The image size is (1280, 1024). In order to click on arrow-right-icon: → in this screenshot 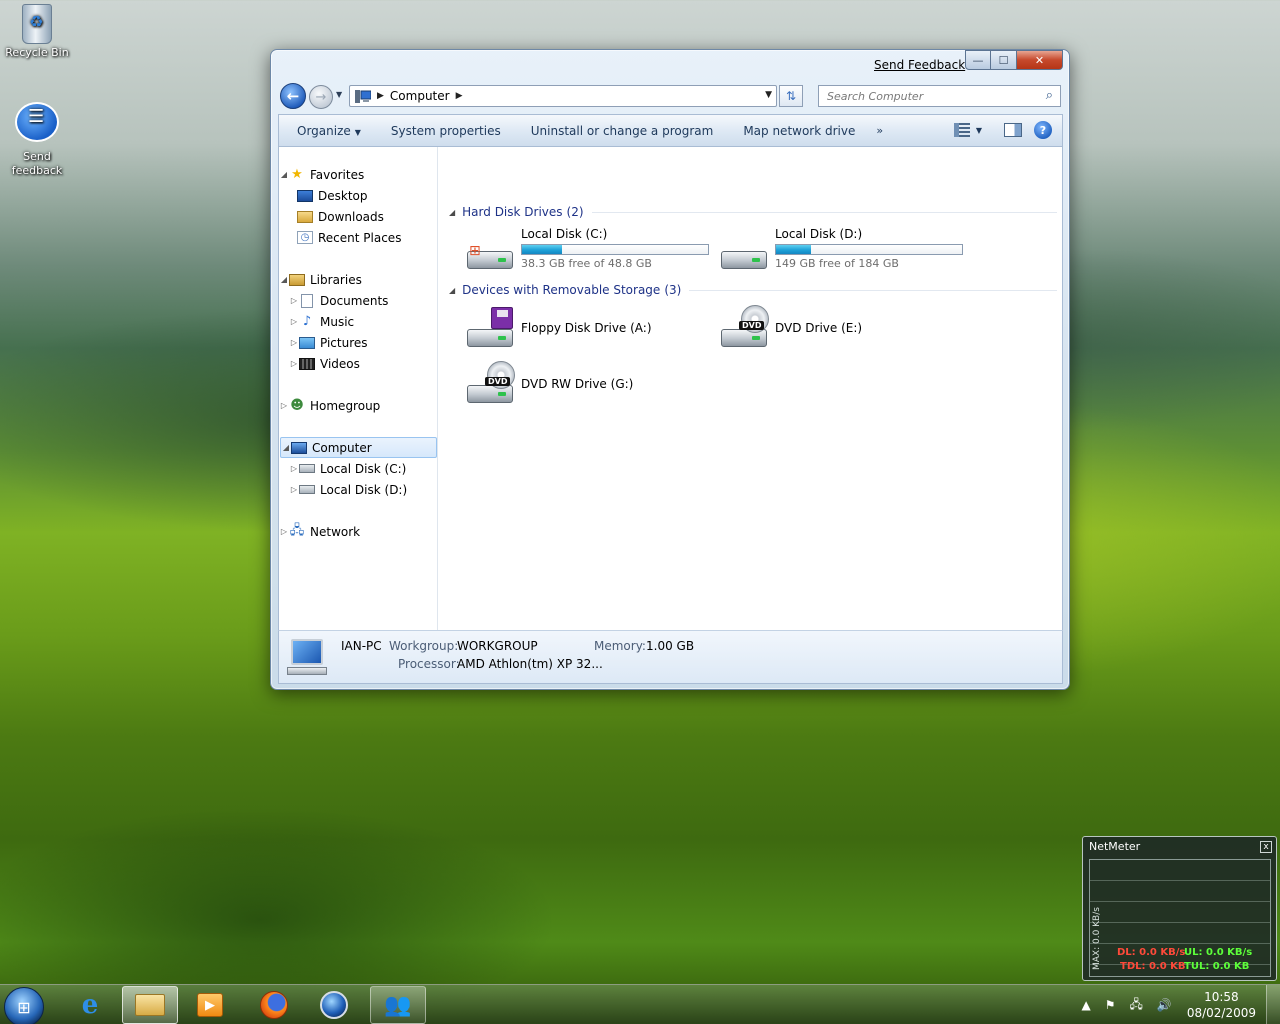, I will do `click(321, 97)`.